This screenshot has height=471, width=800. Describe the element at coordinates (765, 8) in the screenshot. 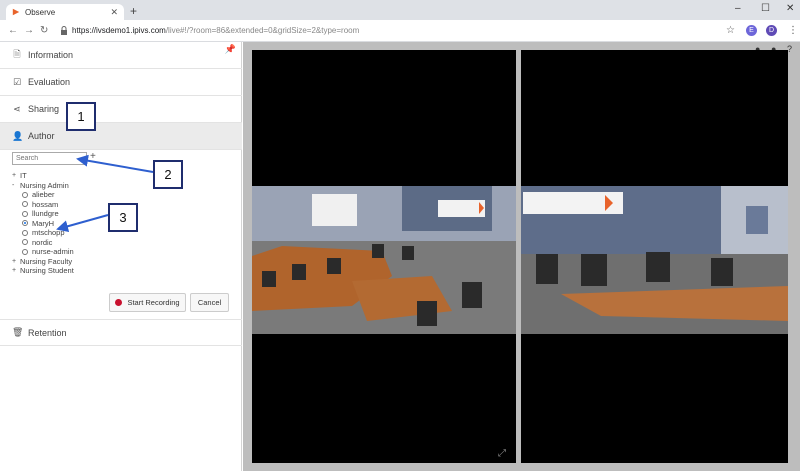

I see `maximize-button: ☐` at that location.